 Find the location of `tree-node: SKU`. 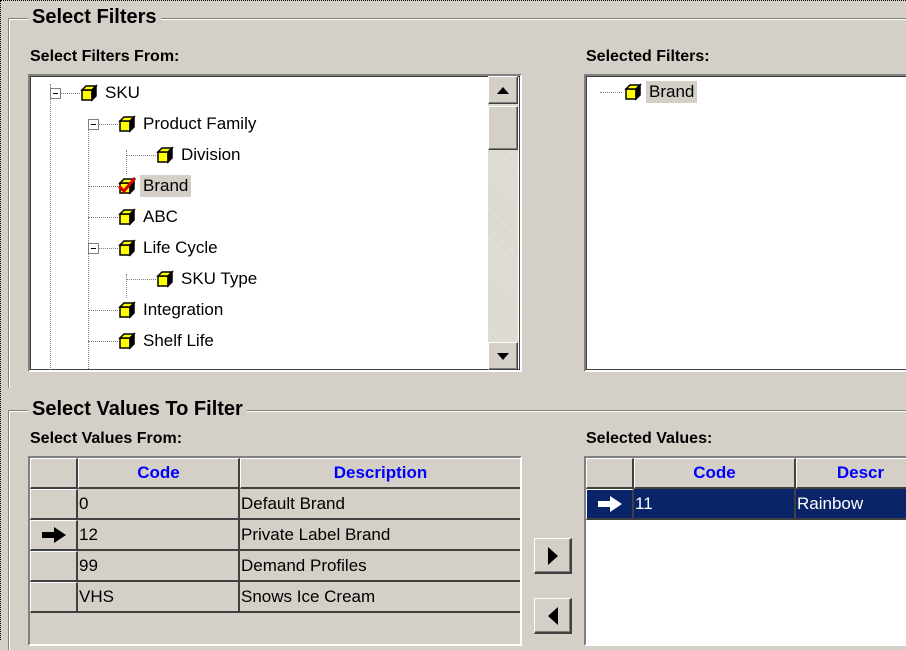

tree-node: SKU is located at coordinates (111, 93).